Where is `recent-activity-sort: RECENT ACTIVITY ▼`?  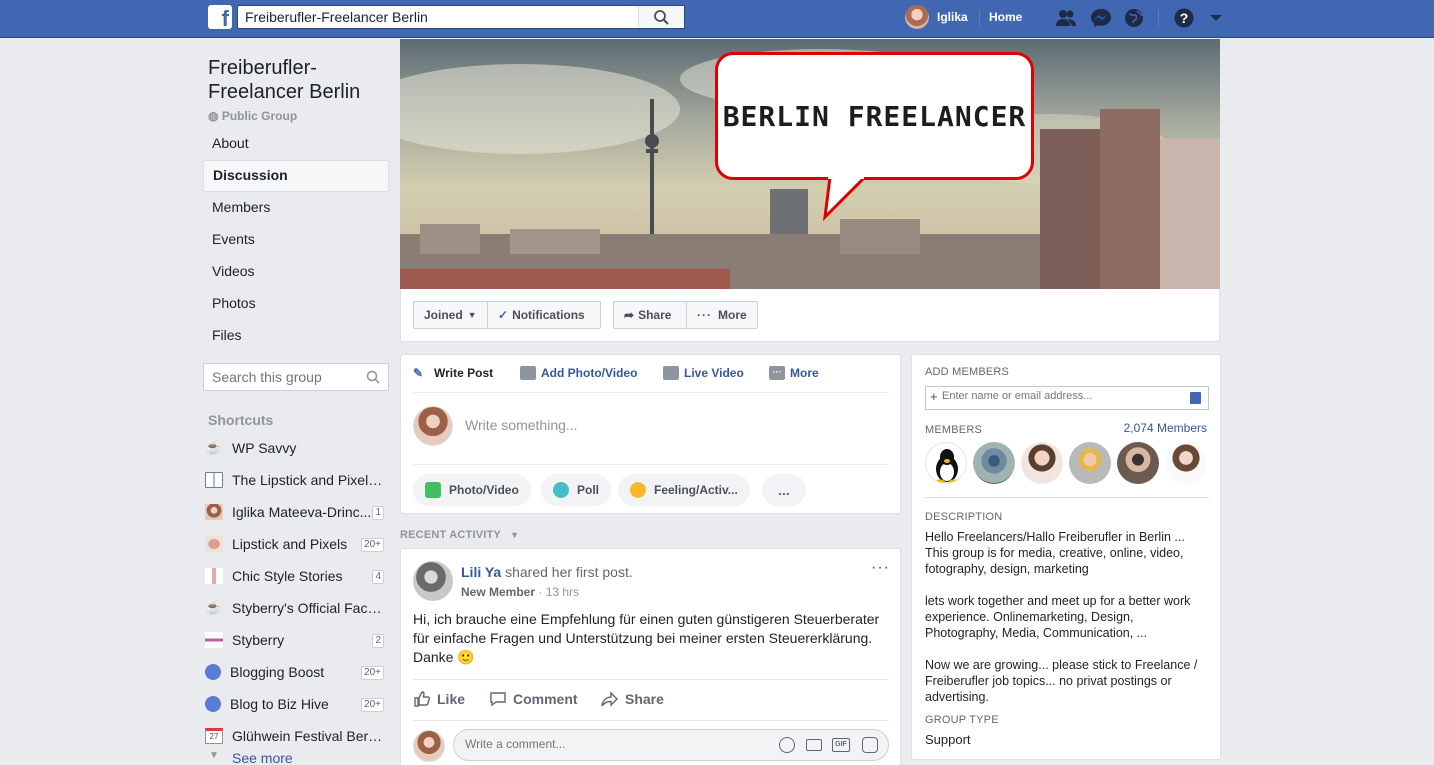 recent-activity-sort: RECENT ACTIVITY ▼ is located at coordinates (459, 535).